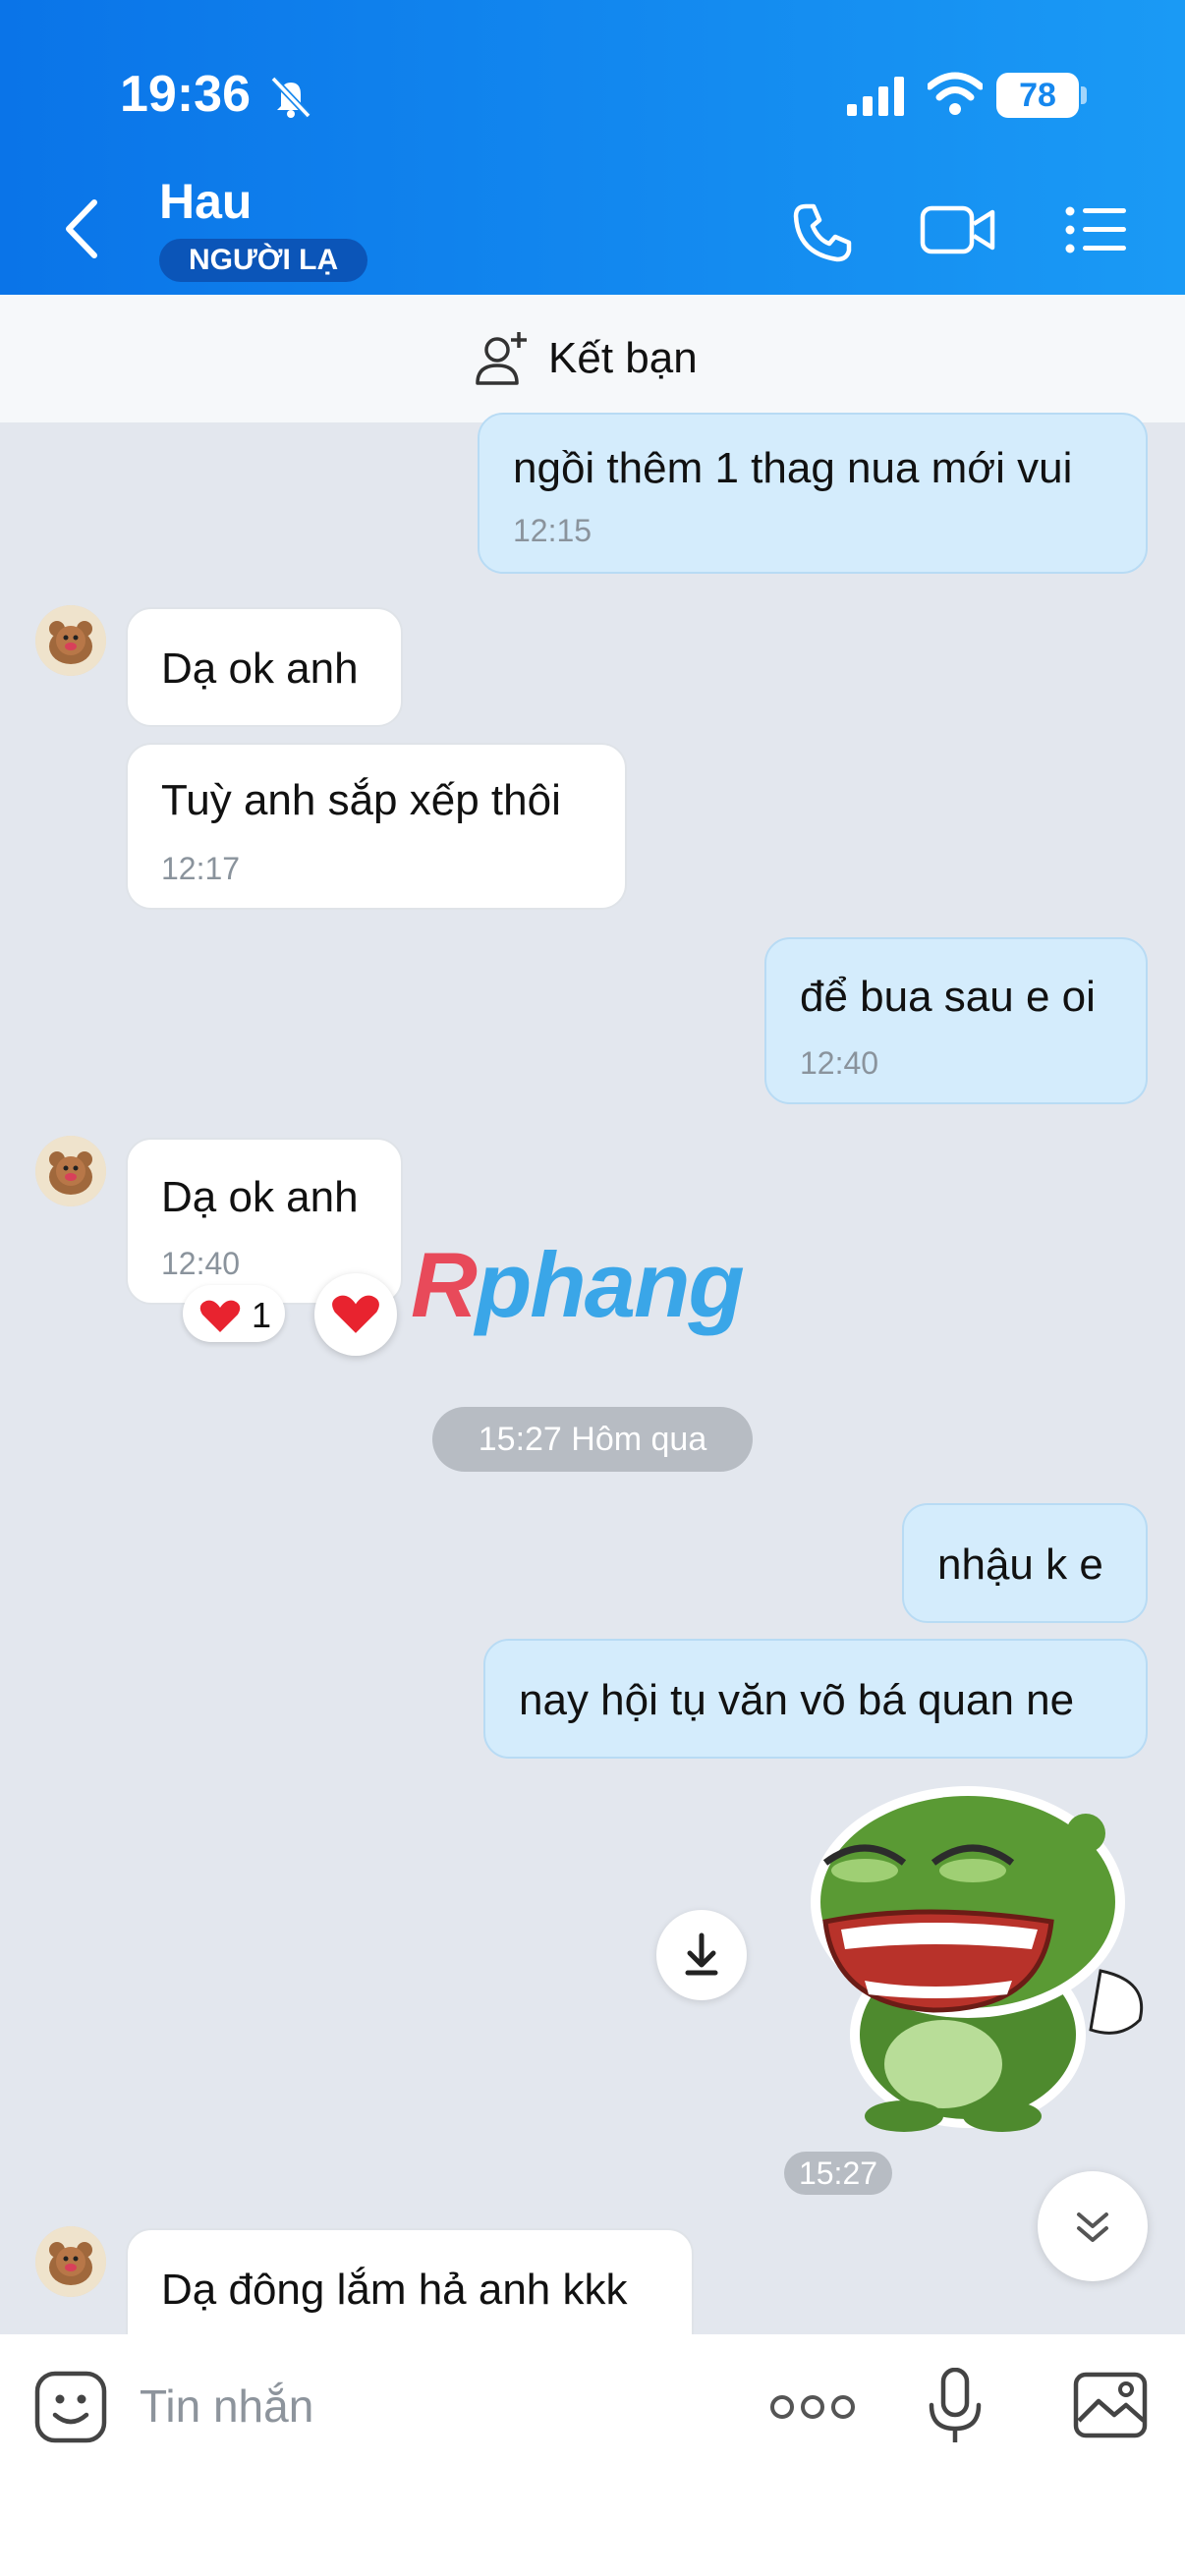 This screenshot has height=2576, width=1185. I want to click on message-bubble-outgoing: nay hội tụ văn võ bá quan ne, so click(816, 1699).